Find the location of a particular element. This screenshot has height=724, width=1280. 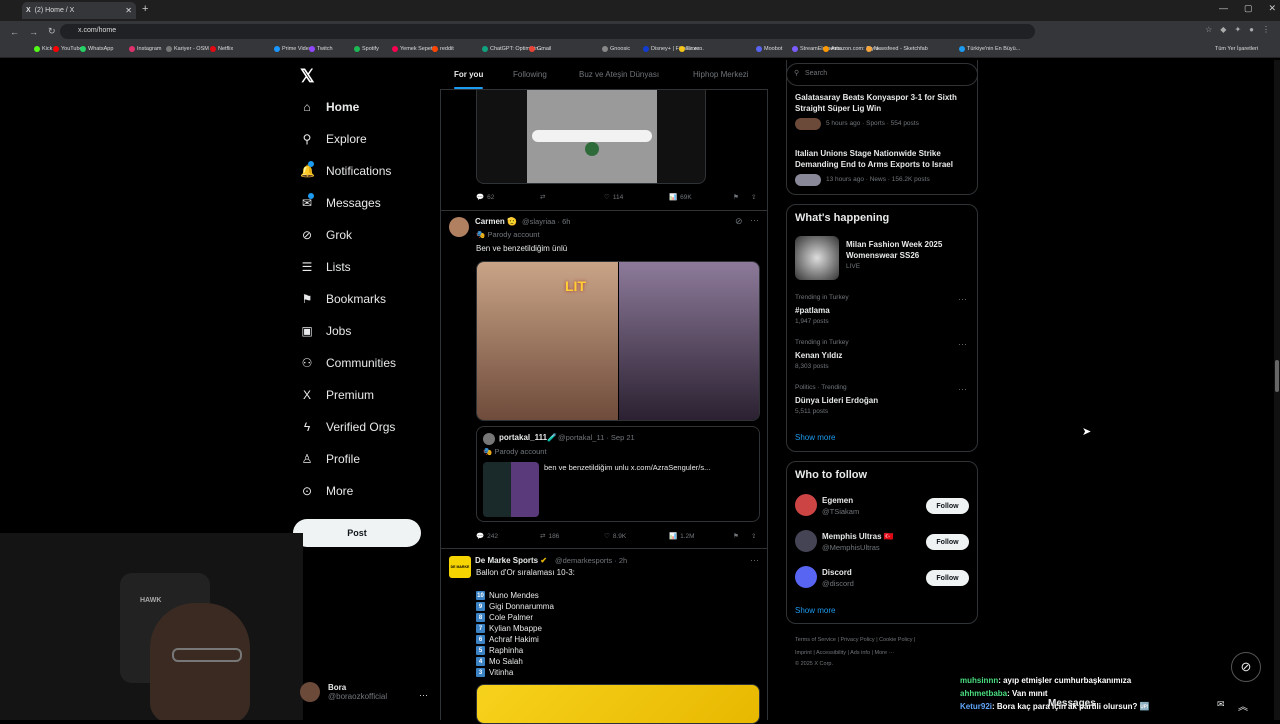

bookmark-item: WhatsApp is located at coordinates (96, 49).